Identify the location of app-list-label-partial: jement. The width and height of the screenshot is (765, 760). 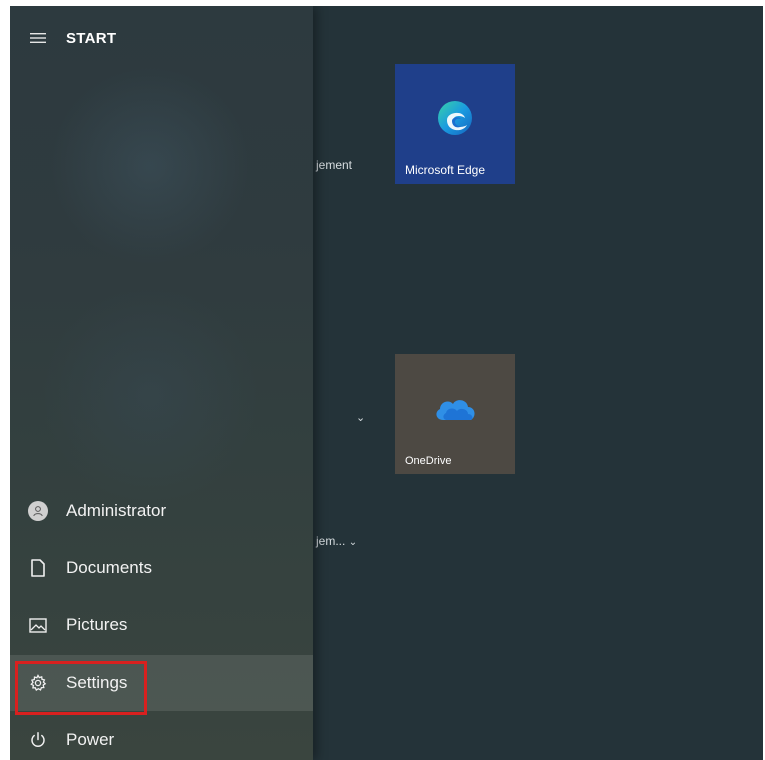
(334, 165).